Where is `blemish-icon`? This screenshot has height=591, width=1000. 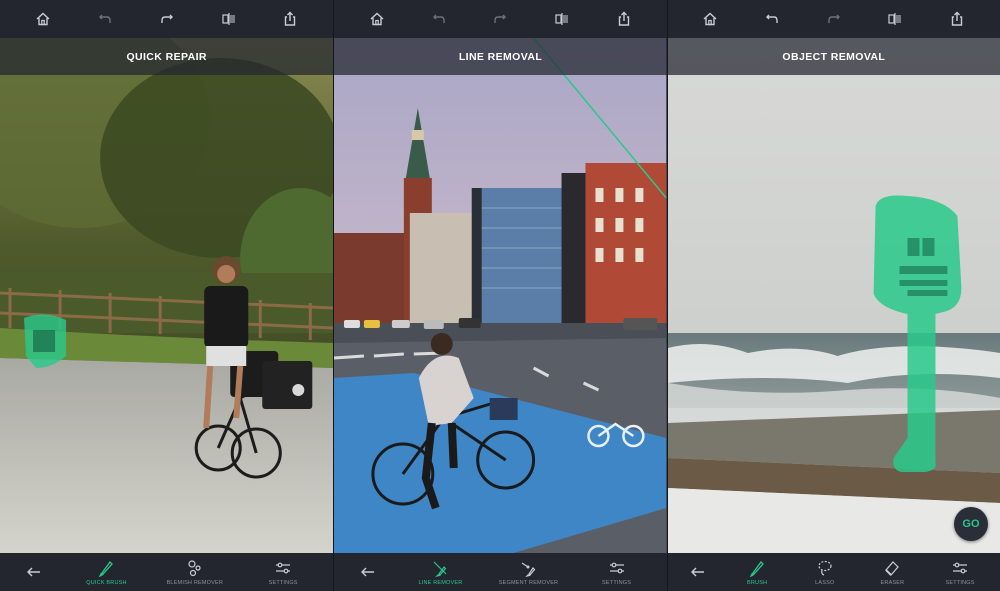 blemish-icon is located at coordinates (194, 567).